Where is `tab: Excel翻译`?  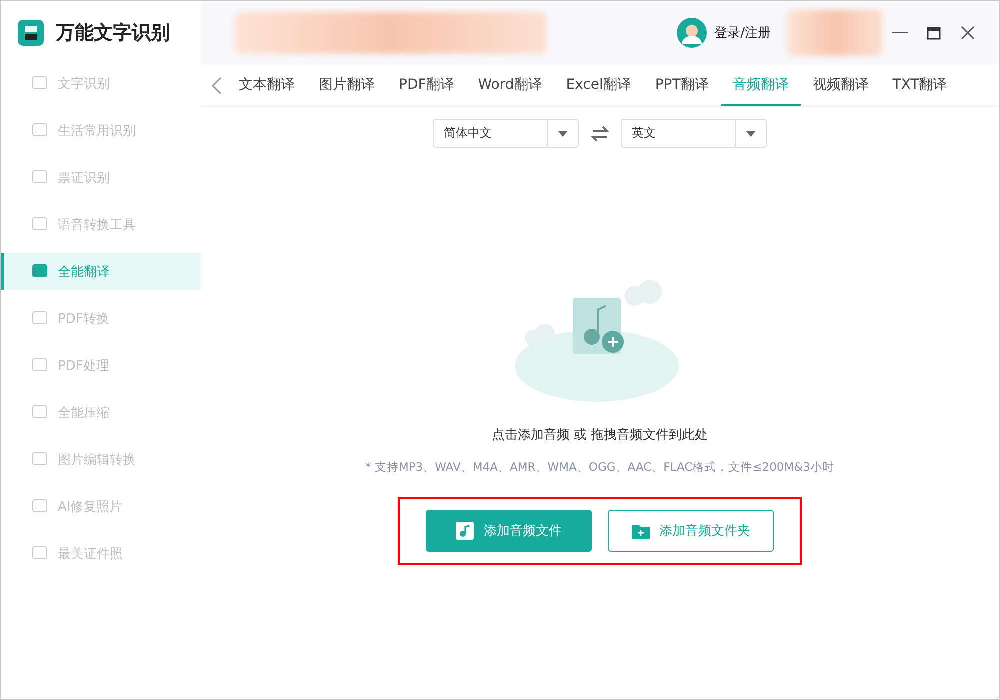
tab: Excel翻译 is located at coordinates (599, 85).